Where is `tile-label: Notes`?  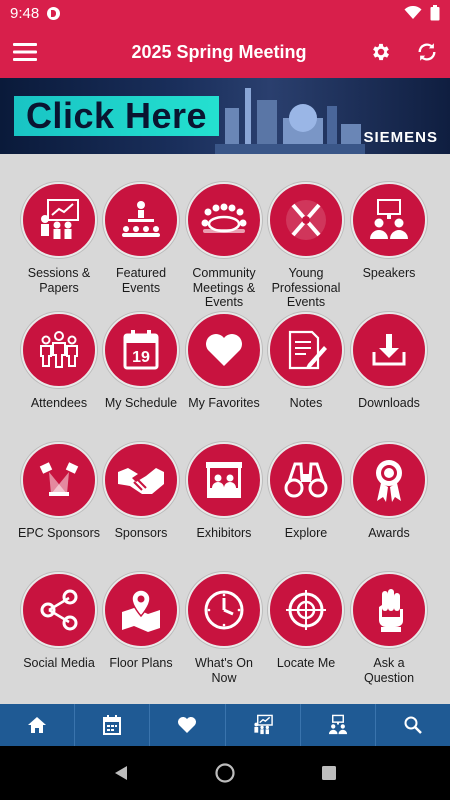
tile-label: Notes is located at coordinates (306, 403).